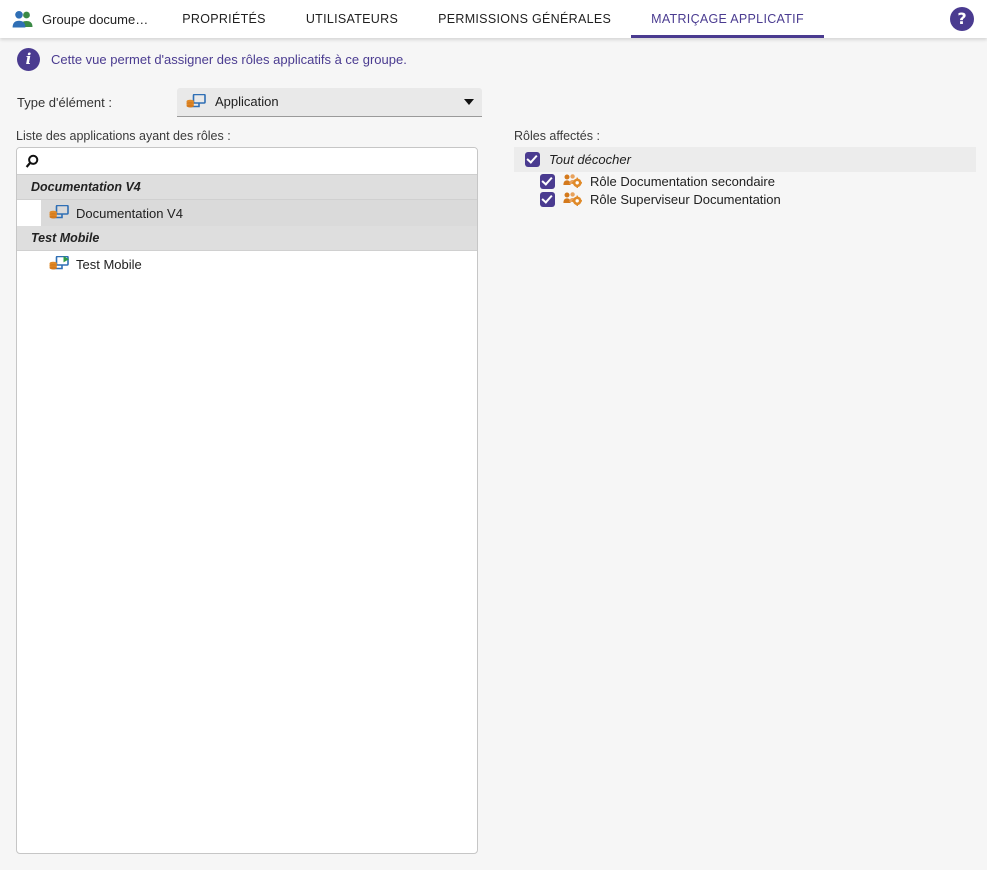  What do you see at coordinates (682, 181) in the screenshot?
I see `role-label: Rôle Documentation secondaire` at bounding box center [682, 181].